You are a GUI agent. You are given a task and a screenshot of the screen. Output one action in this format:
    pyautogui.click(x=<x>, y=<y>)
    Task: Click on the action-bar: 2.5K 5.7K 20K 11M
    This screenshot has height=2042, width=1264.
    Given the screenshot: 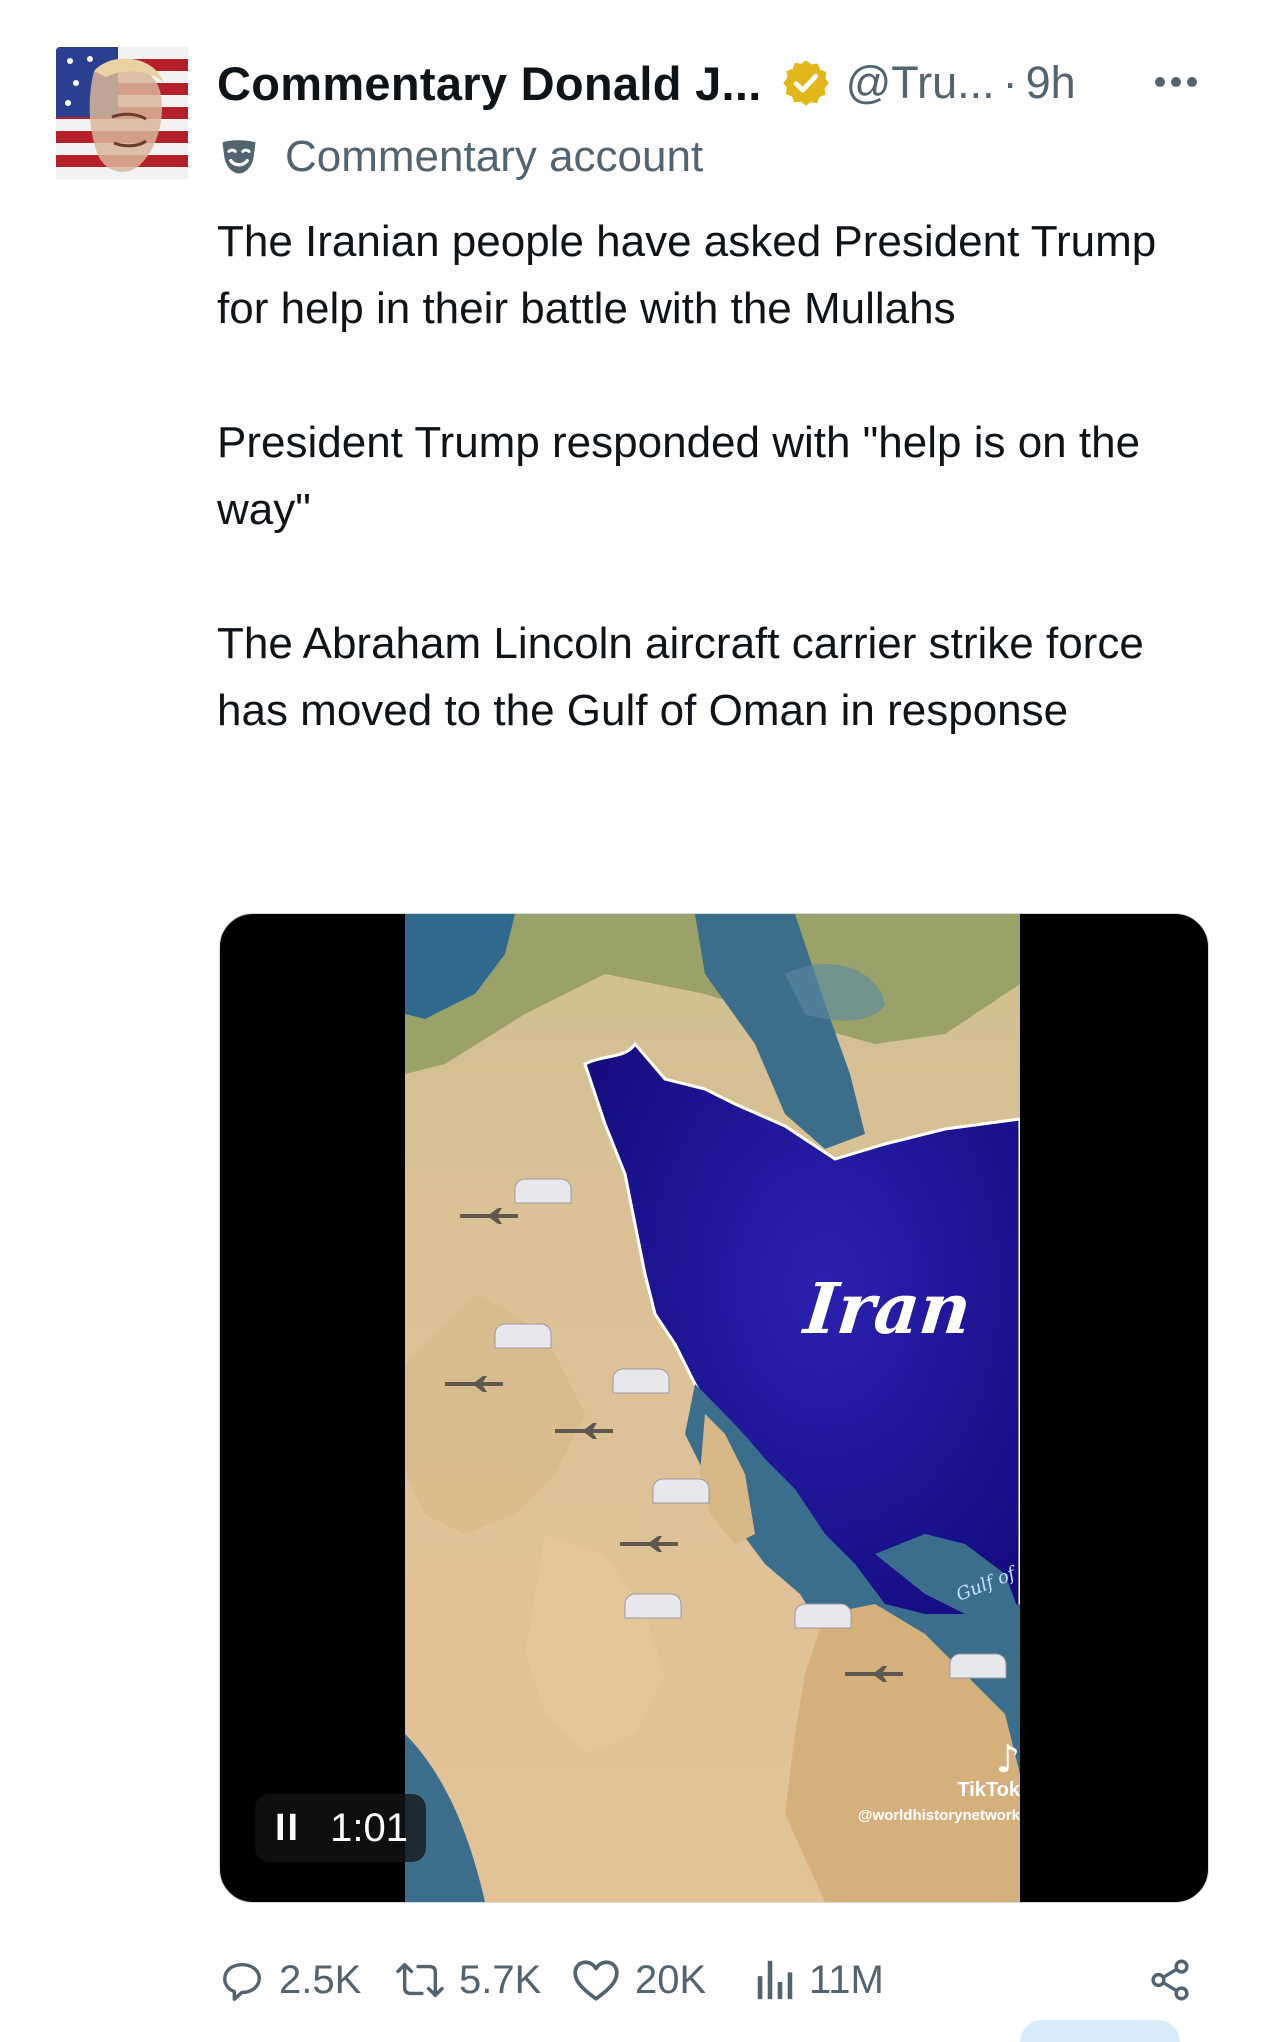 What is the action you would take?
    pyautogui.click(x=719, y=1980)
    